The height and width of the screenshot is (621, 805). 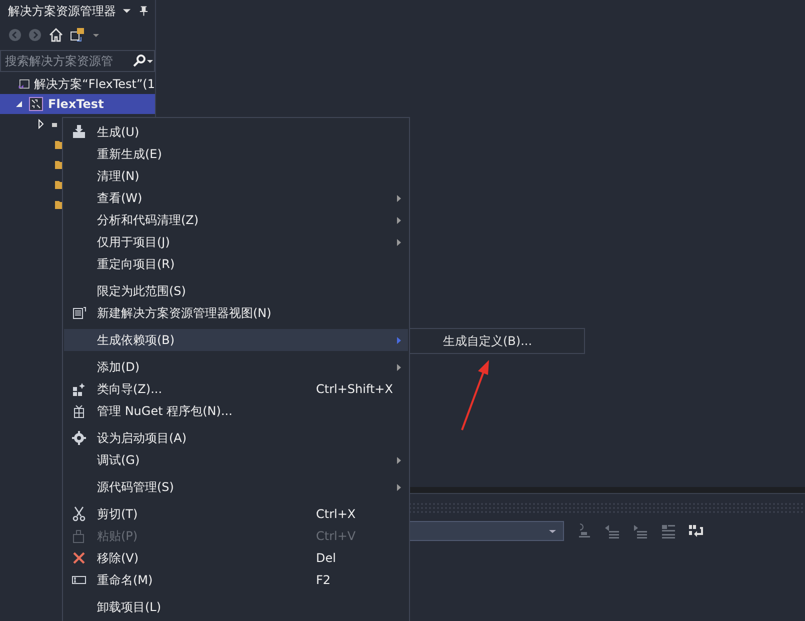 I want to click on class-wizard-icon, so click(x=79, y=389).